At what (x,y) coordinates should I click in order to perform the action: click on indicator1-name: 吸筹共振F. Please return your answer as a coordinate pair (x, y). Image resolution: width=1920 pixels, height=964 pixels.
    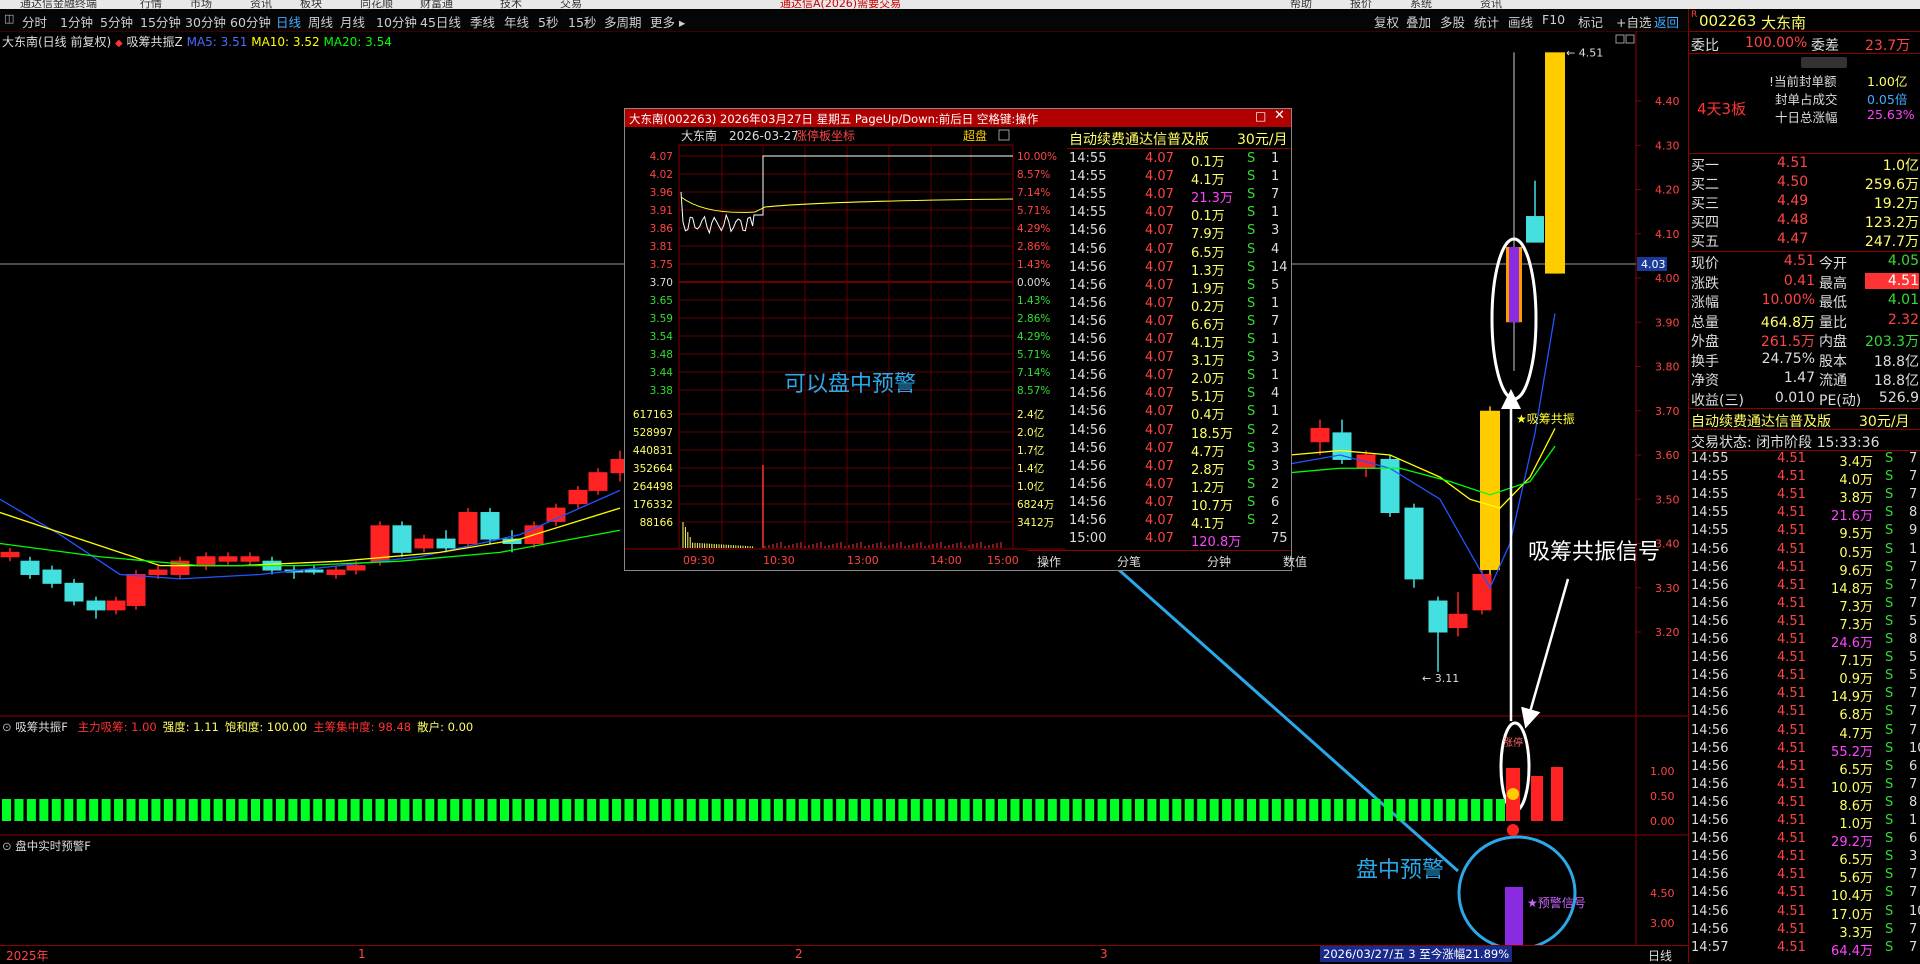
    Looking at the image, I should click on (41, 727).